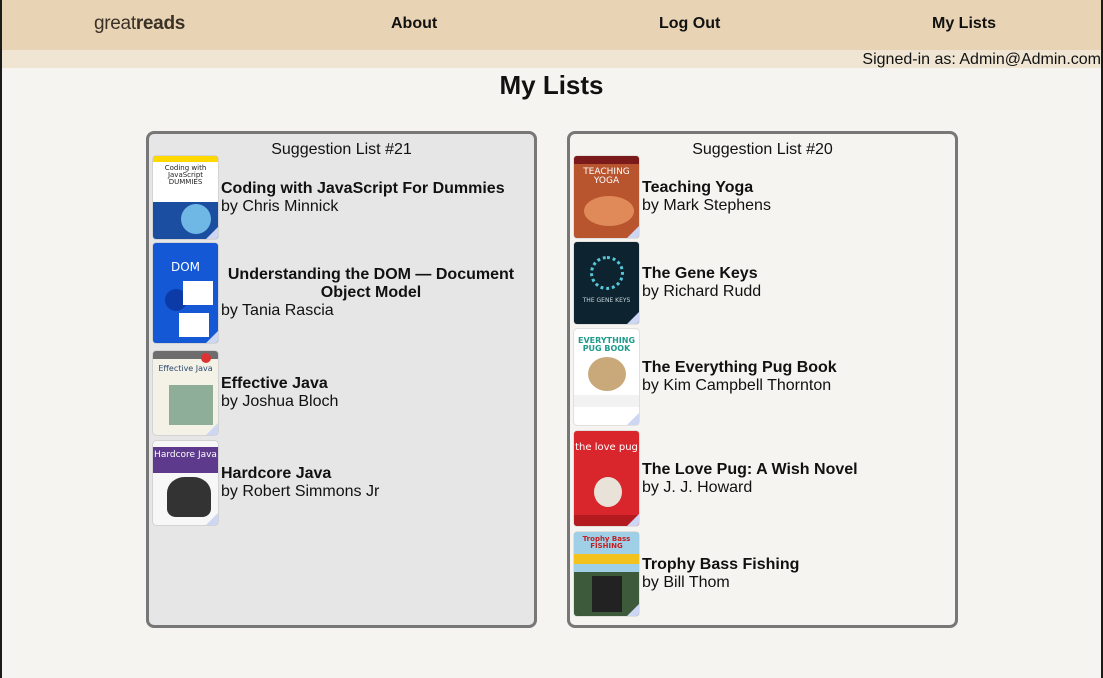 The image size is (1103, 678). Describe the element at coordinates (551, 25) in the screenshot. I see `navbar: greatreads About Log Out My Lists` at that location.